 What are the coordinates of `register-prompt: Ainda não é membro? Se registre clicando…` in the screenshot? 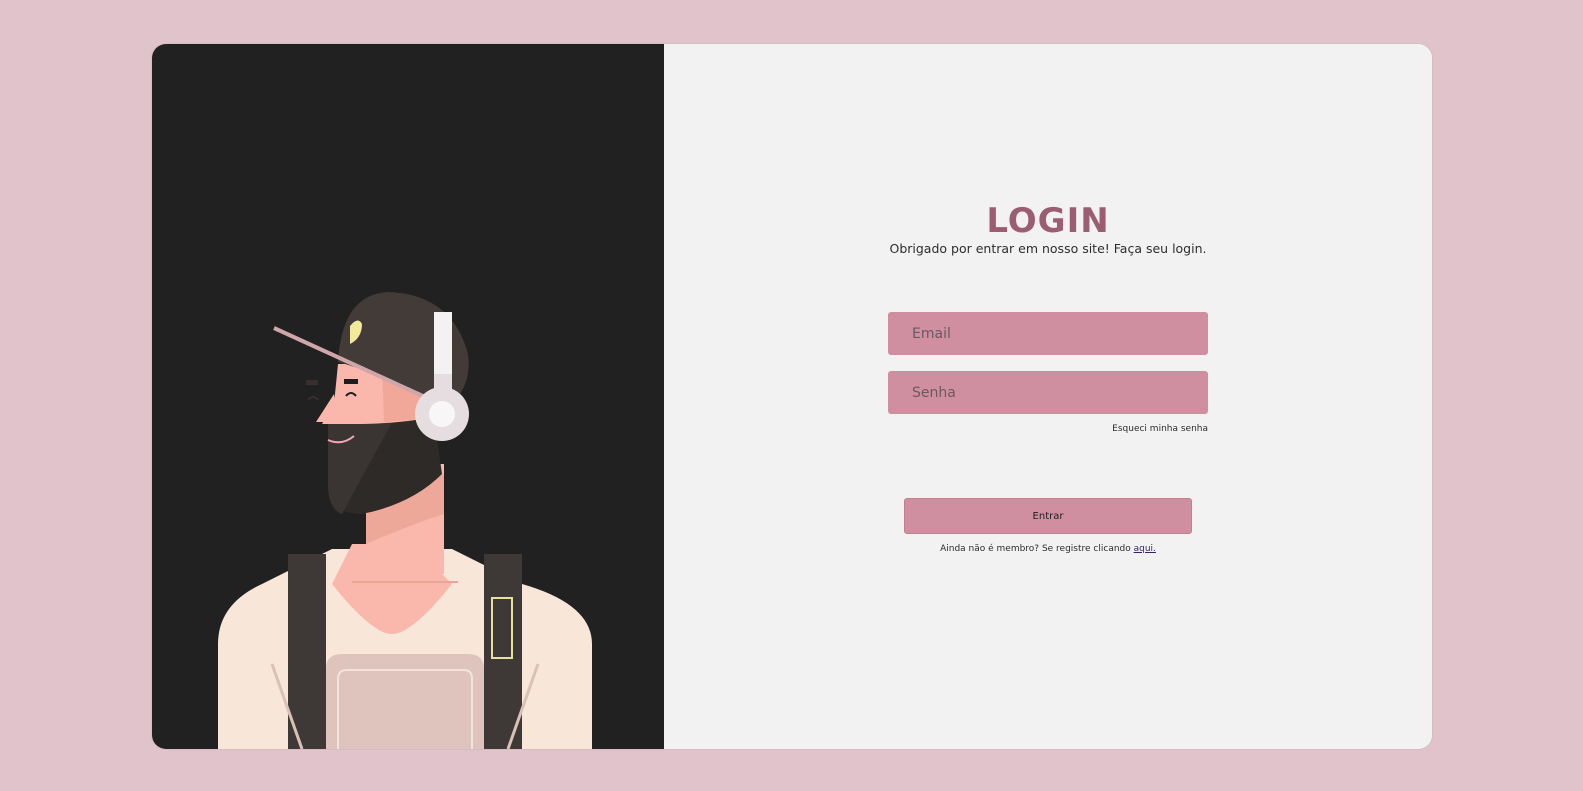 It's located at (1048, 549).